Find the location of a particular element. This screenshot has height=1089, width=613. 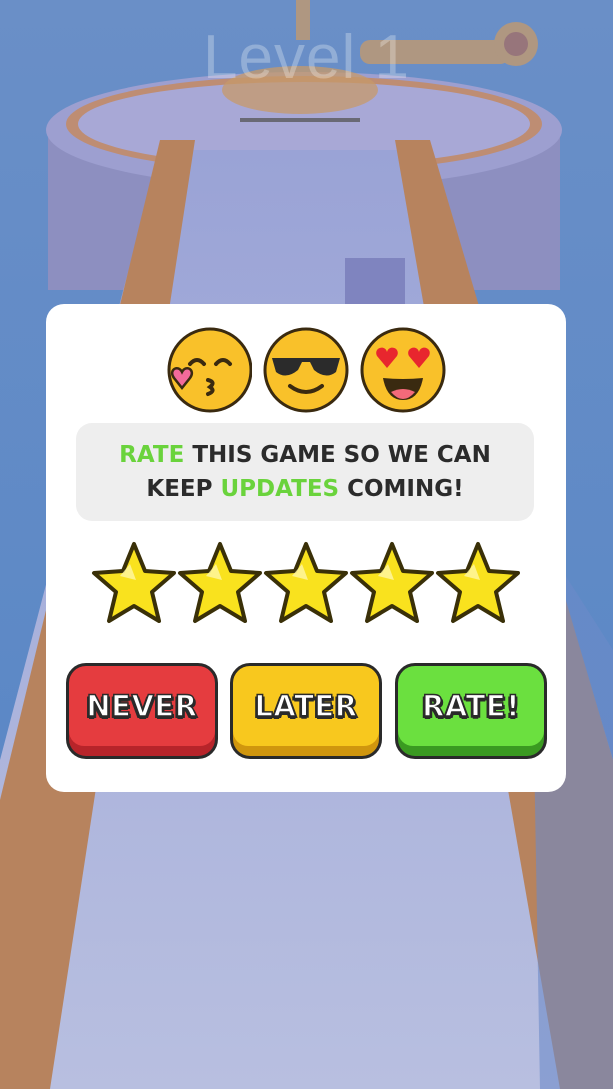

message-line-2: KEEP UPDATES COMING! is located at coordinates (304, 489).